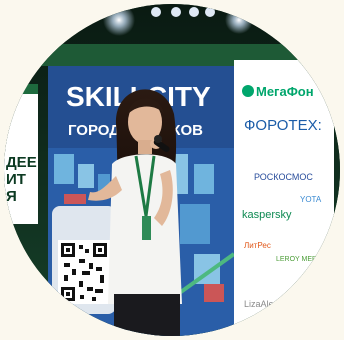 This screenshot has height=340, width=344. Describe the element at coordinates (147, 315) in the screenshot. I see `speaker-trousers` at that location.